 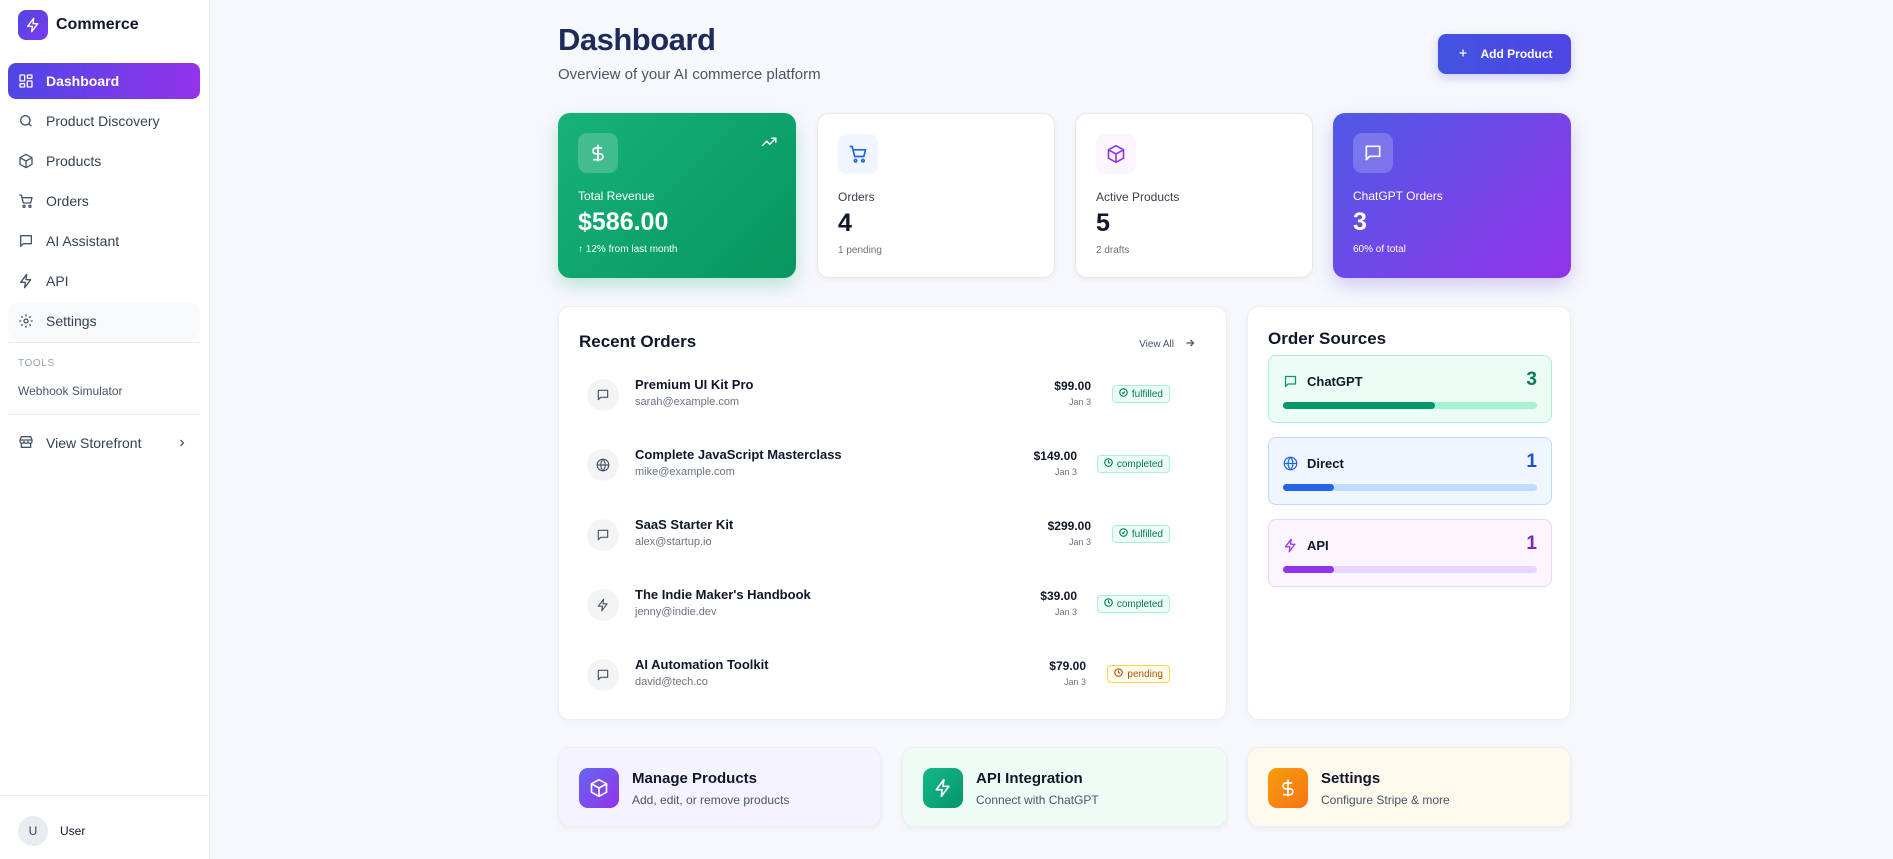 I want to click on view-storefront-label: View Storefront, so click(x=94, y=443).